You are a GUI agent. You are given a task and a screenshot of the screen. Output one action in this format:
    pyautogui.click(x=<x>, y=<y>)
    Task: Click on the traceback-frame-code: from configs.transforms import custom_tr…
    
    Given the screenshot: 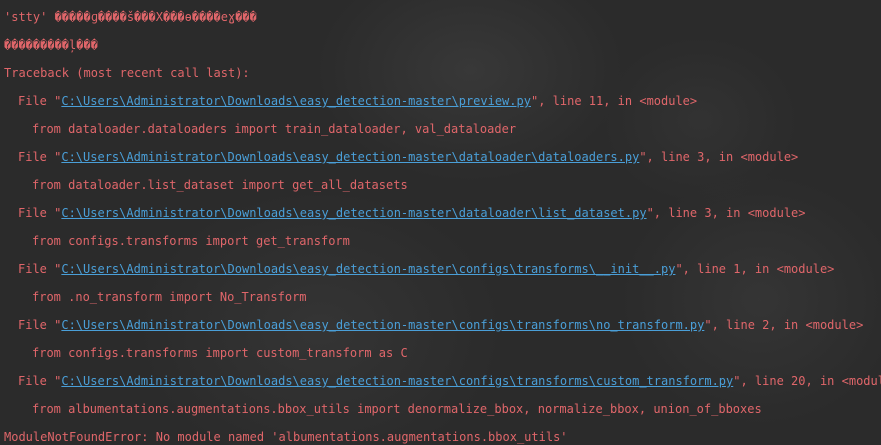 What is the action you would take?
    pyautogui.click(x=220, y=353)
    